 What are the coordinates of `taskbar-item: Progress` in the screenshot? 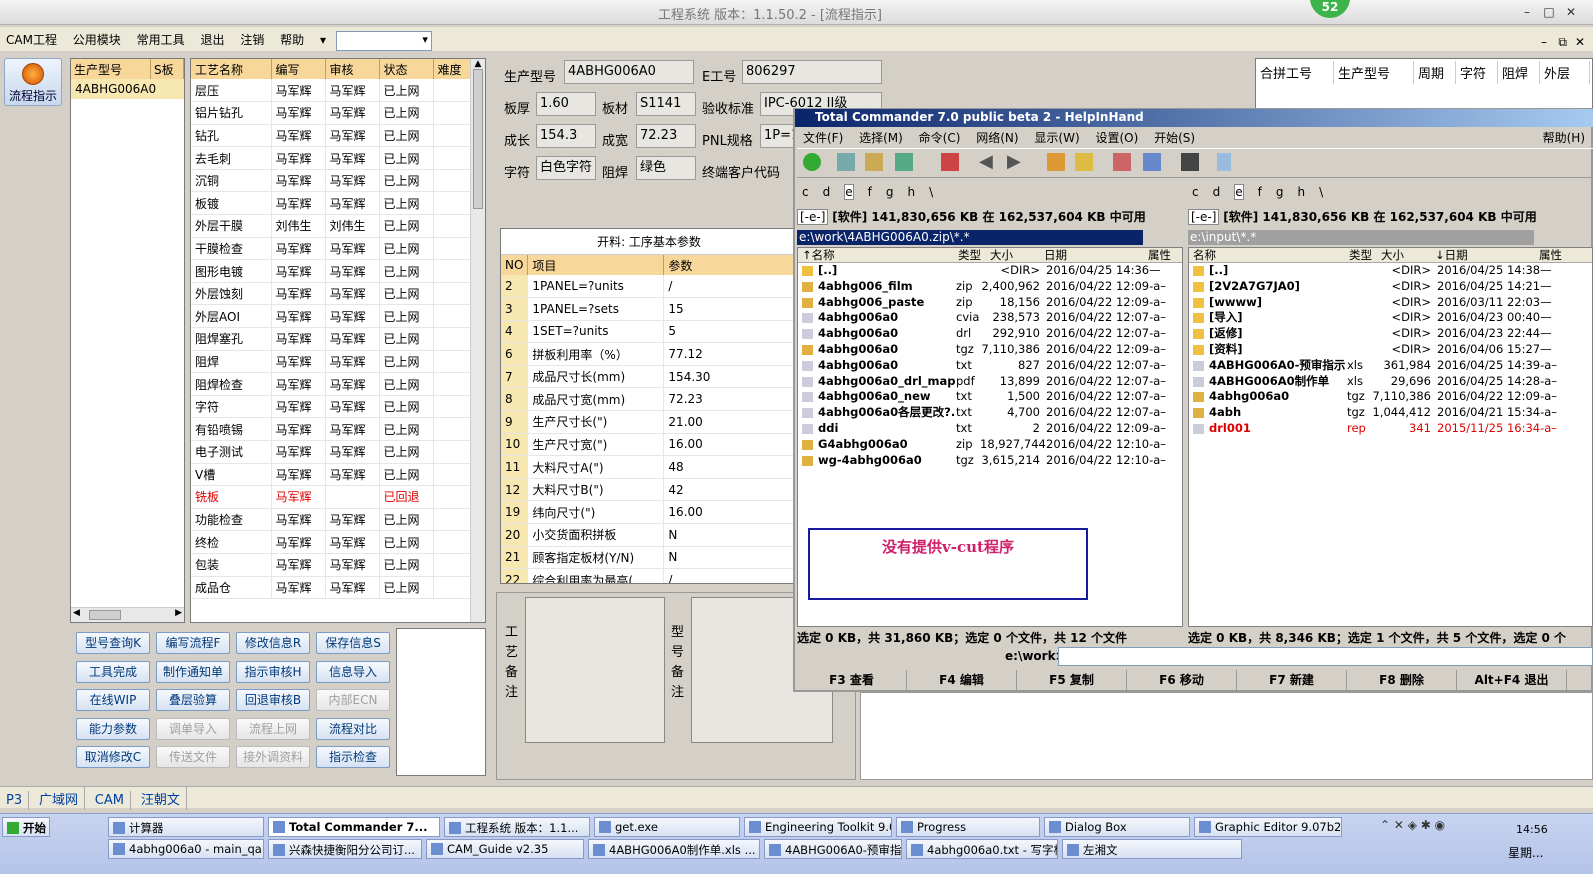 It's located at (968, 827).